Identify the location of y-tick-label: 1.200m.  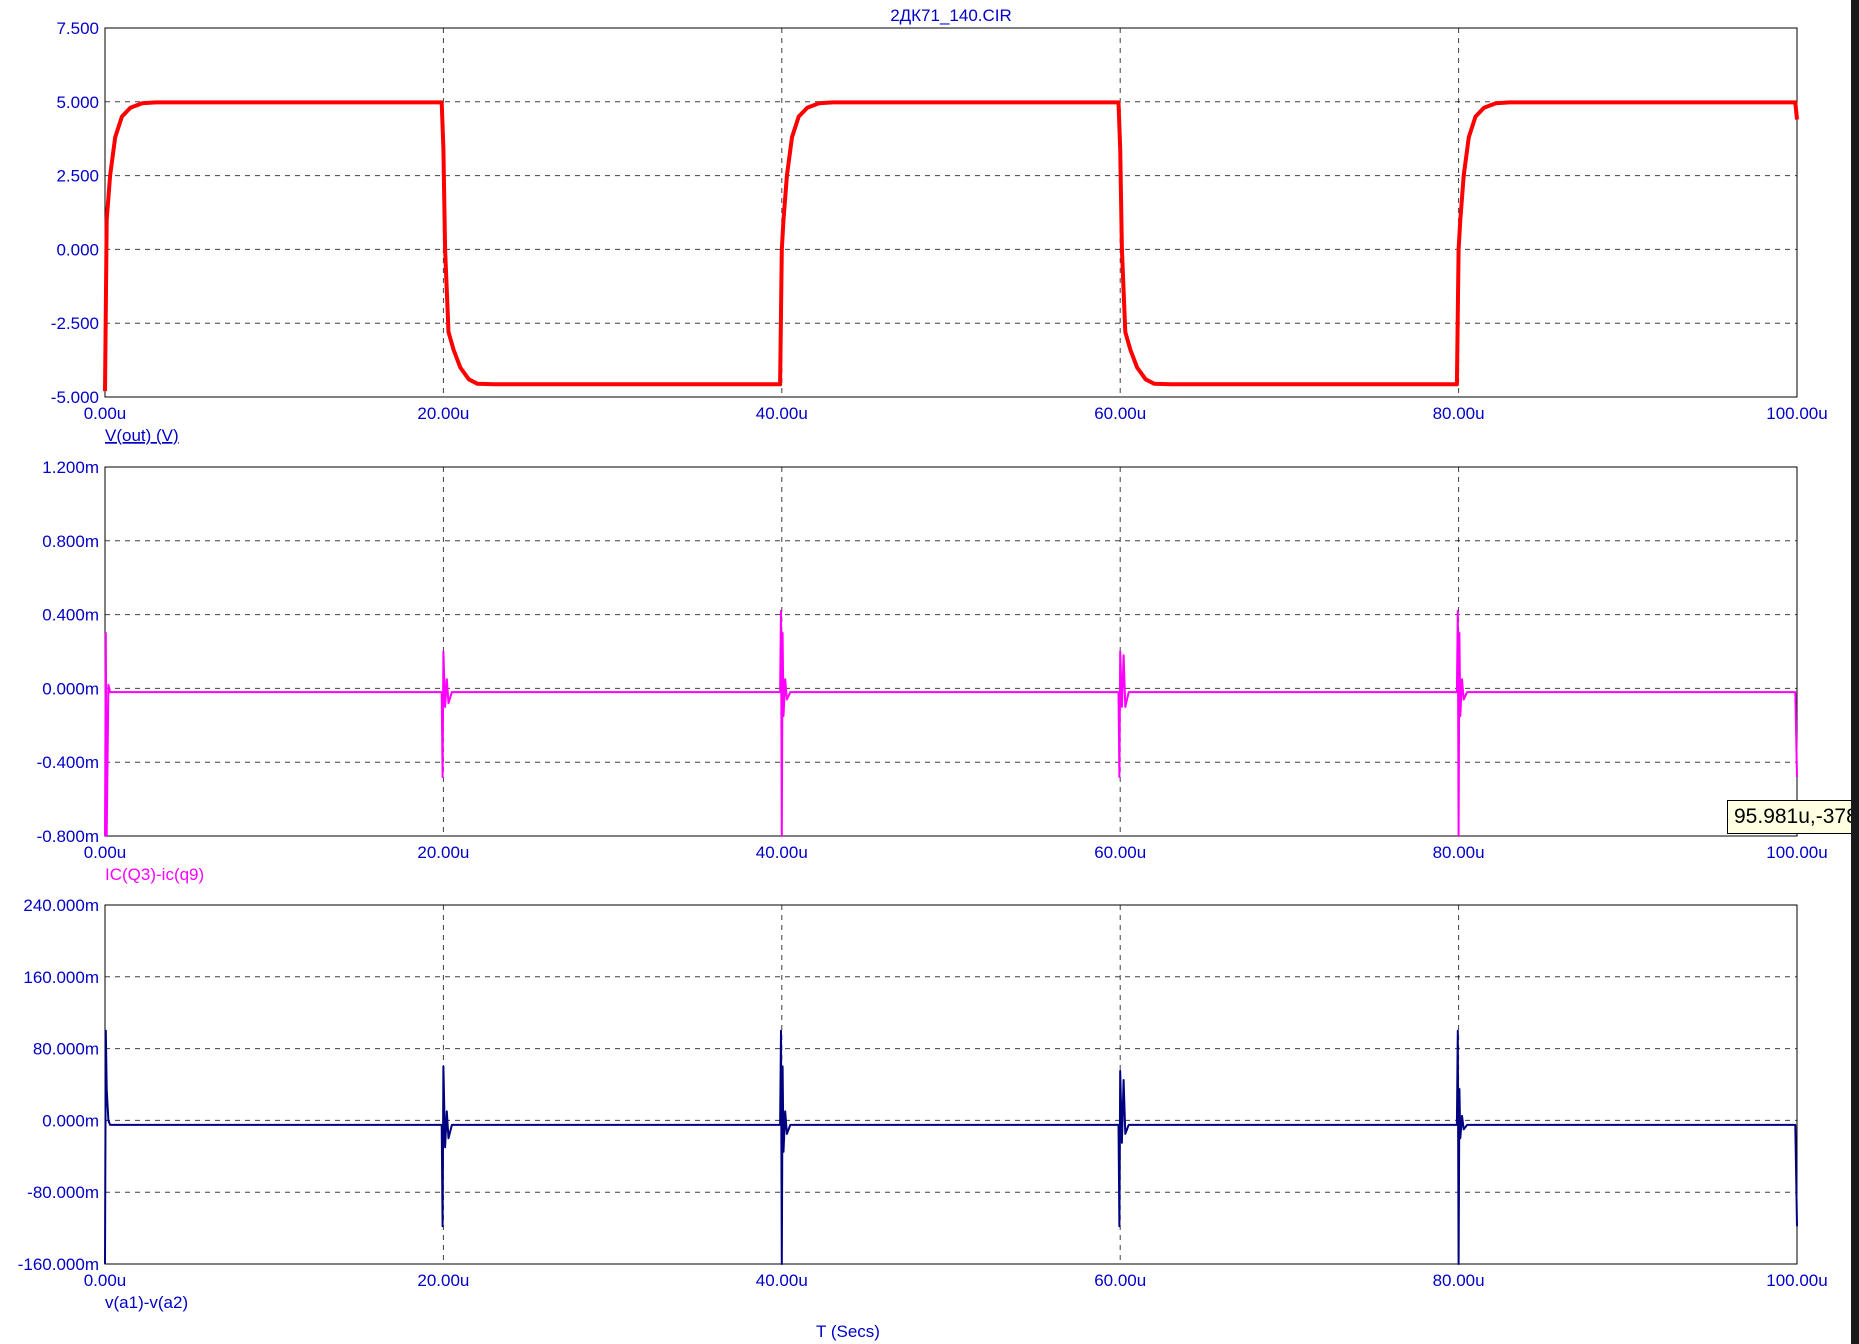
(70, 467).